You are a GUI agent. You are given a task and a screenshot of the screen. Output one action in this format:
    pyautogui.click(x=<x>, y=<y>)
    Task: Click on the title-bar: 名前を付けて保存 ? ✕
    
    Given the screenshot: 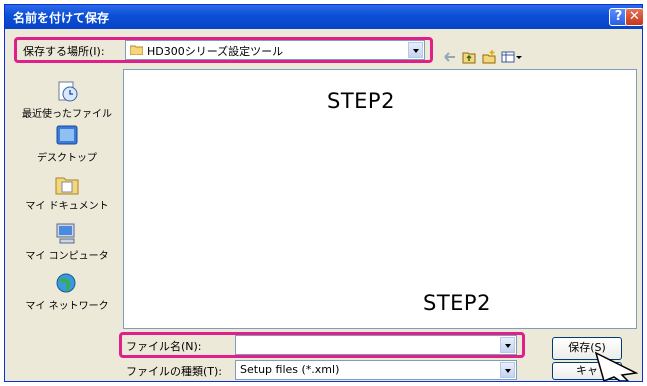 What is the action you would take?
    pyautogui.click(x=324, y=17)
    